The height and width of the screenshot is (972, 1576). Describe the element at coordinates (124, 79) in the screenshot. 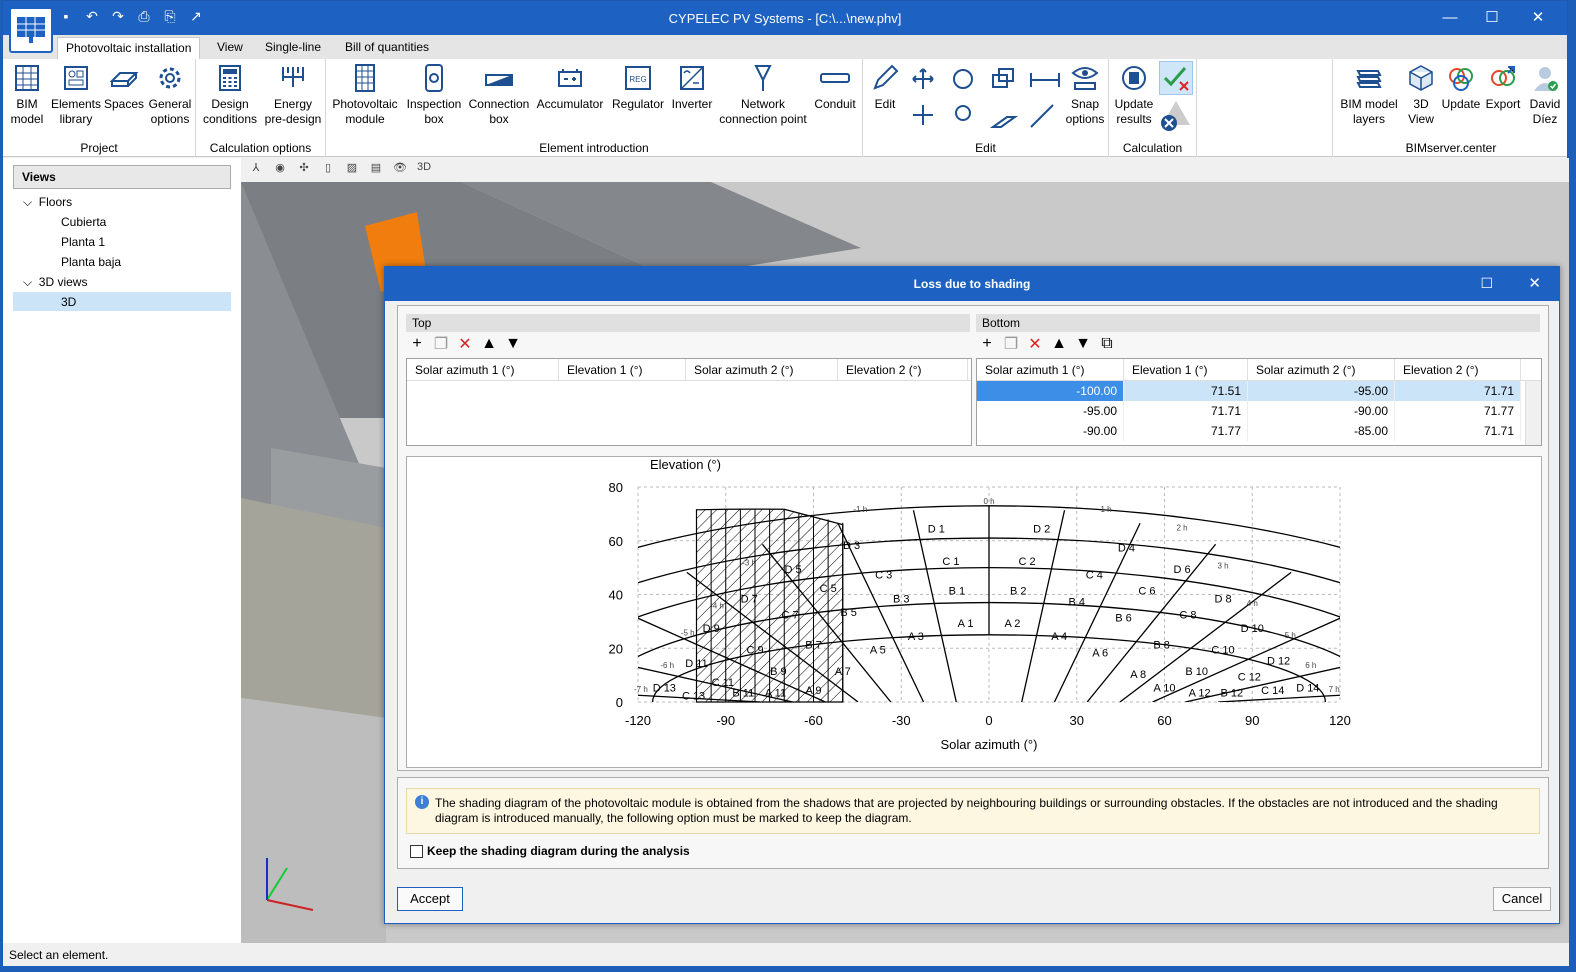

I see `spaces-icon` at that location.